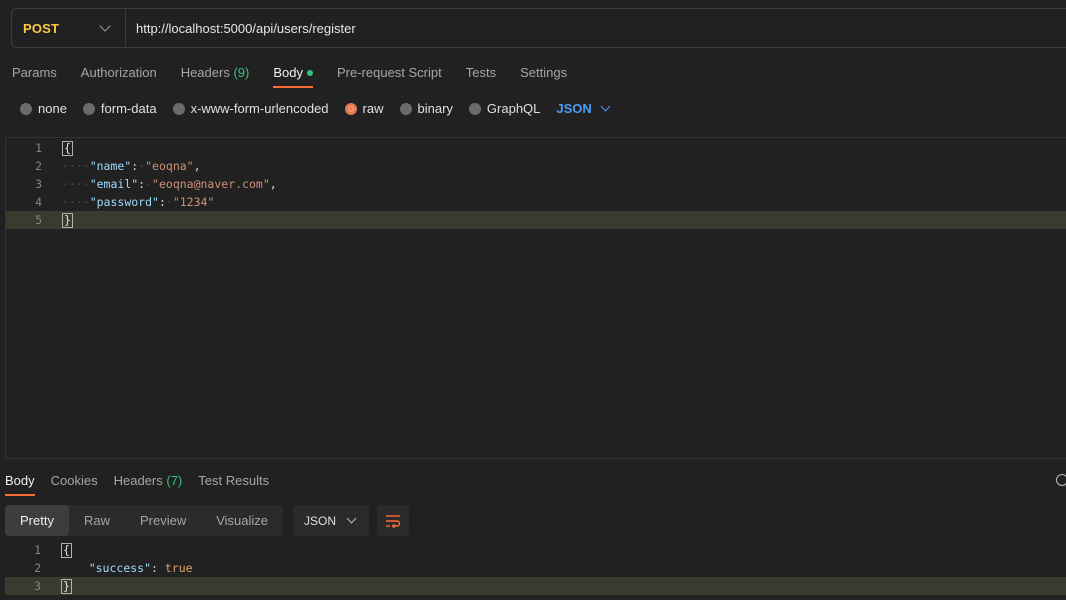  What do you see at coordinates (481, 72) in the screenshot?
I see `tab-label: Tests` at bounding box center [481, 72].